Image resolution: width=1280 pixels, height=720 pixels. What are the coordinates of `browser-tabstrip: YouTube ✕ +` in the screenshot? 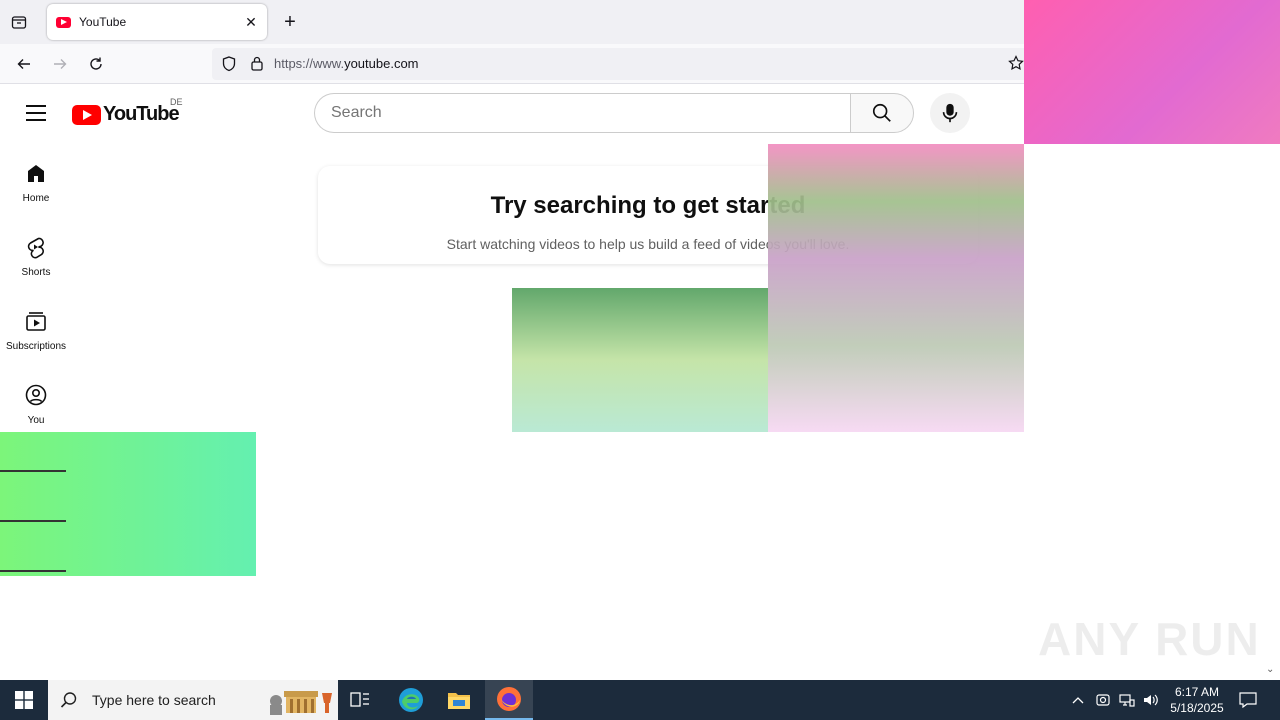 It's located at (640, 22).